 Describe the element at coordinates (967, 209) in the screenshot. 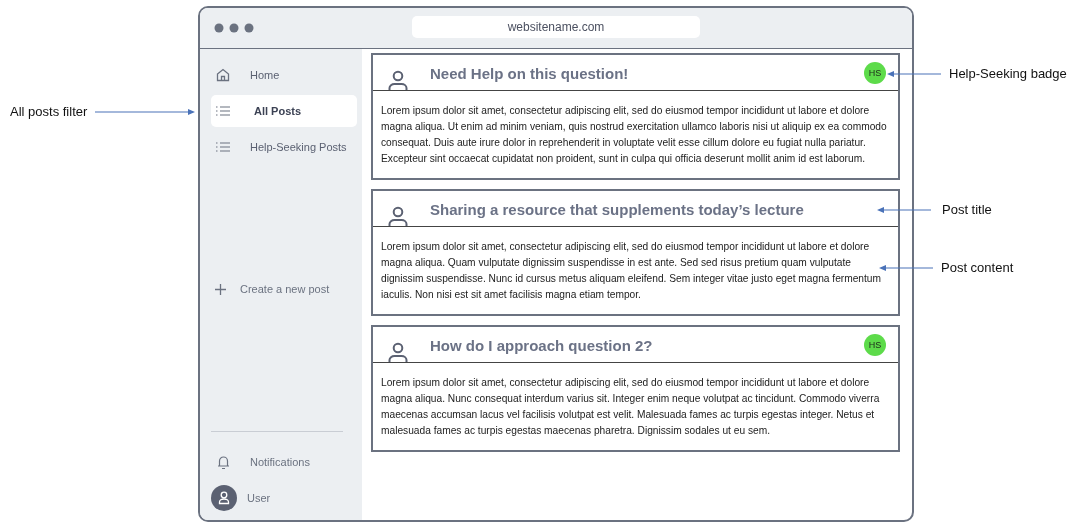

I see `annotation-label: Post title` at that location.